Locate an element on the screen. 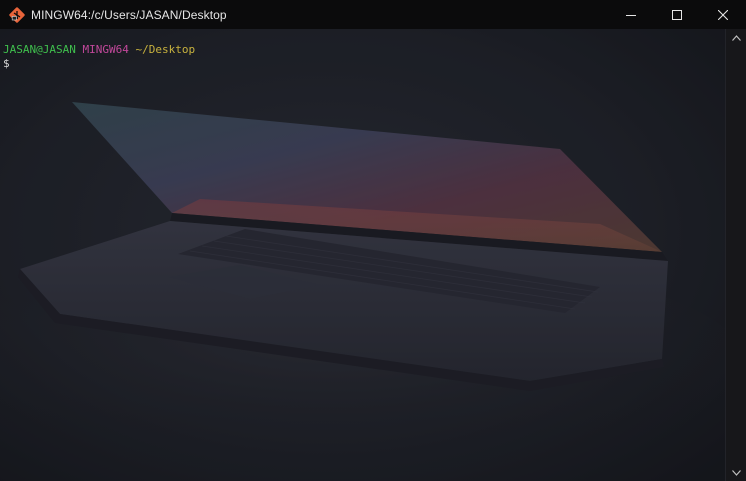 This screenshot has height=481, width=746. window-title: MINGW64:/c/Users/JASAN/Desktop is located at coordinates (129, 14).